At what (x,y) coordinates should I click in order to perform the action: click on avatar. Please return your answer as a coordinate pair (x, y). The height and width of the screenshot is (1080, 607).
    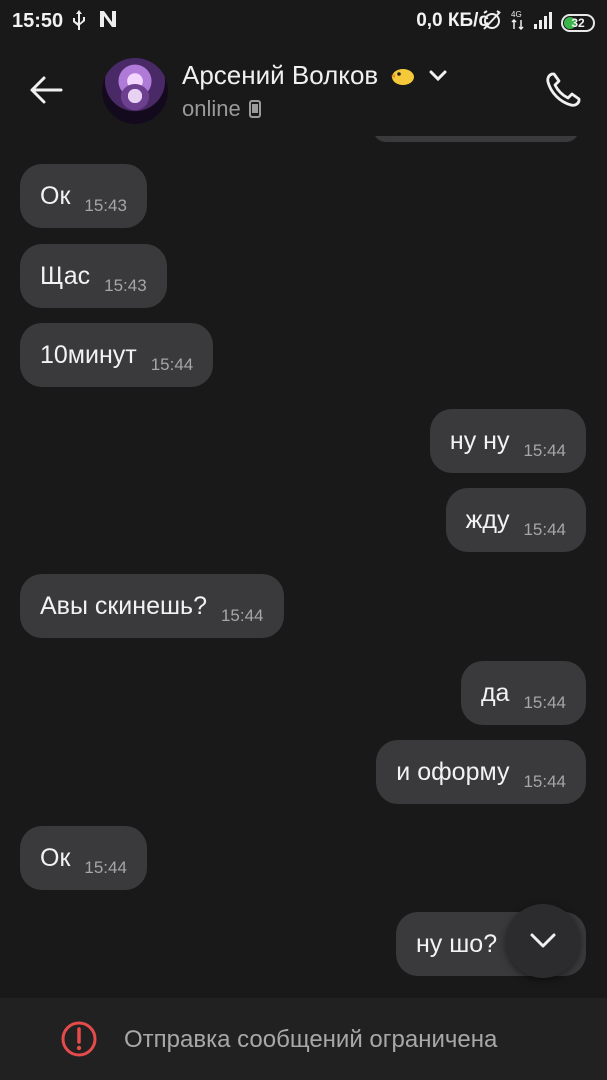
    Looking at the image, I should click on (135, 91).